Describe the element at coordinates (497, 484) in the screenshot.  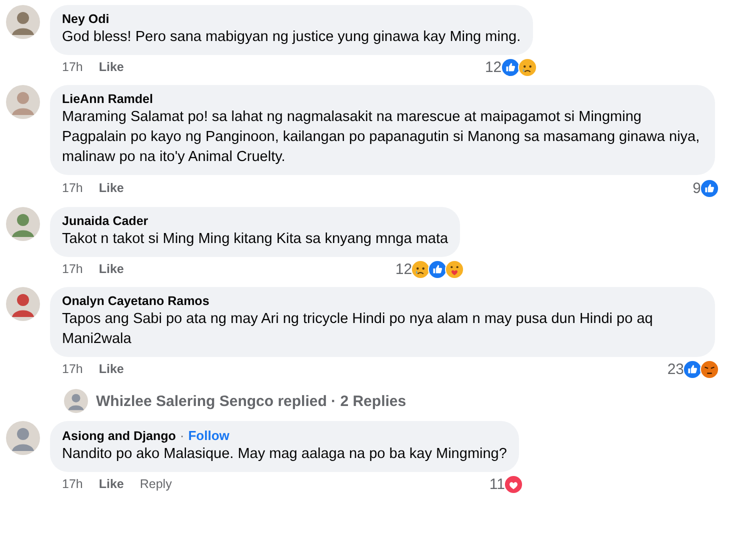
I see `reaction-count: 11` at that location.